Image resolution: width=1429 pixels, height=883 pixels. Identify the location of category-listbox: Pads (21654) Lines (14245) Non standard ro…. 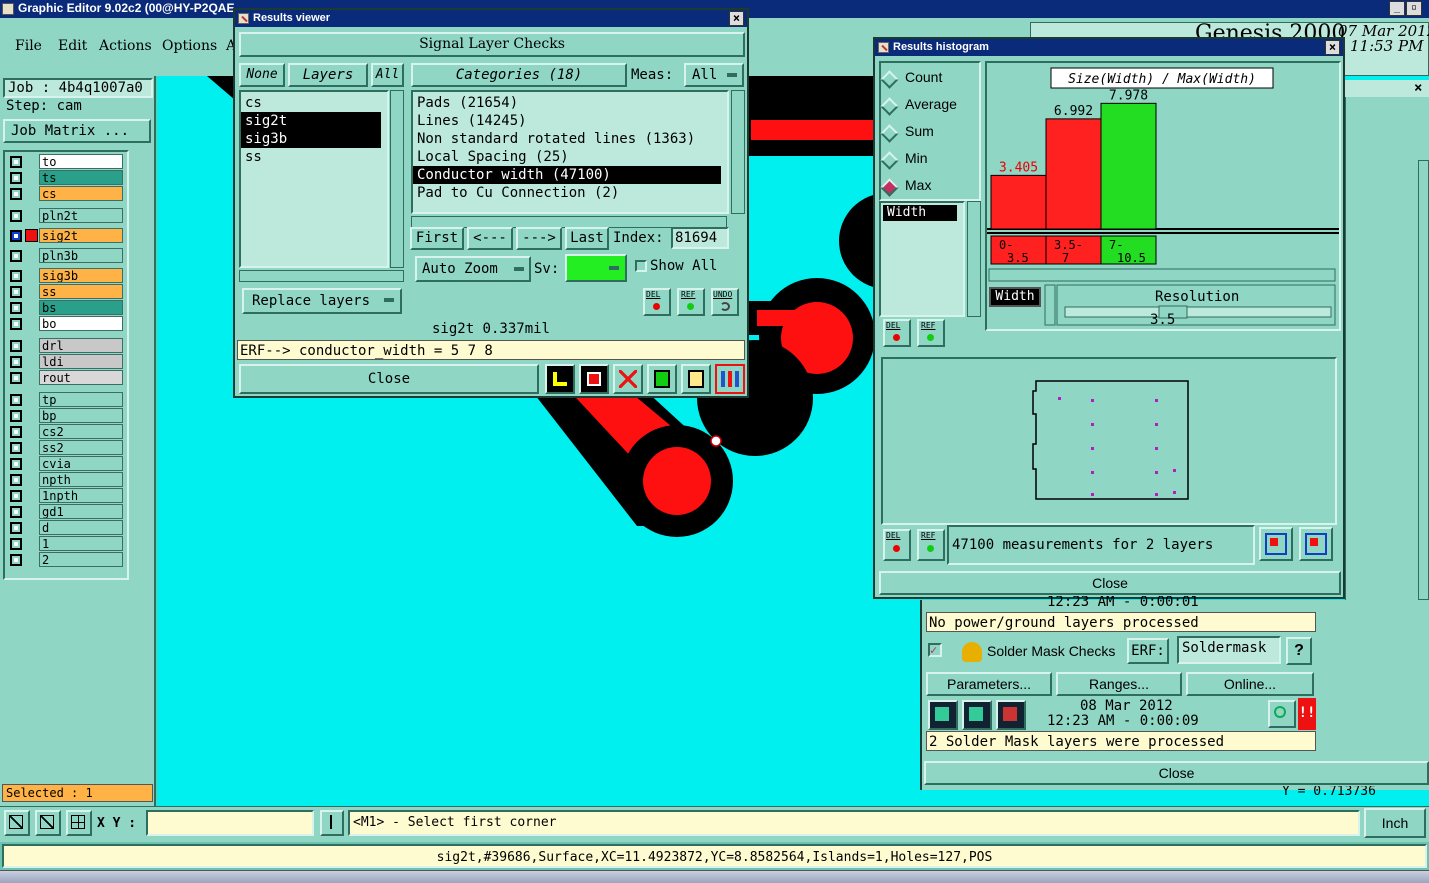
(570, 152).